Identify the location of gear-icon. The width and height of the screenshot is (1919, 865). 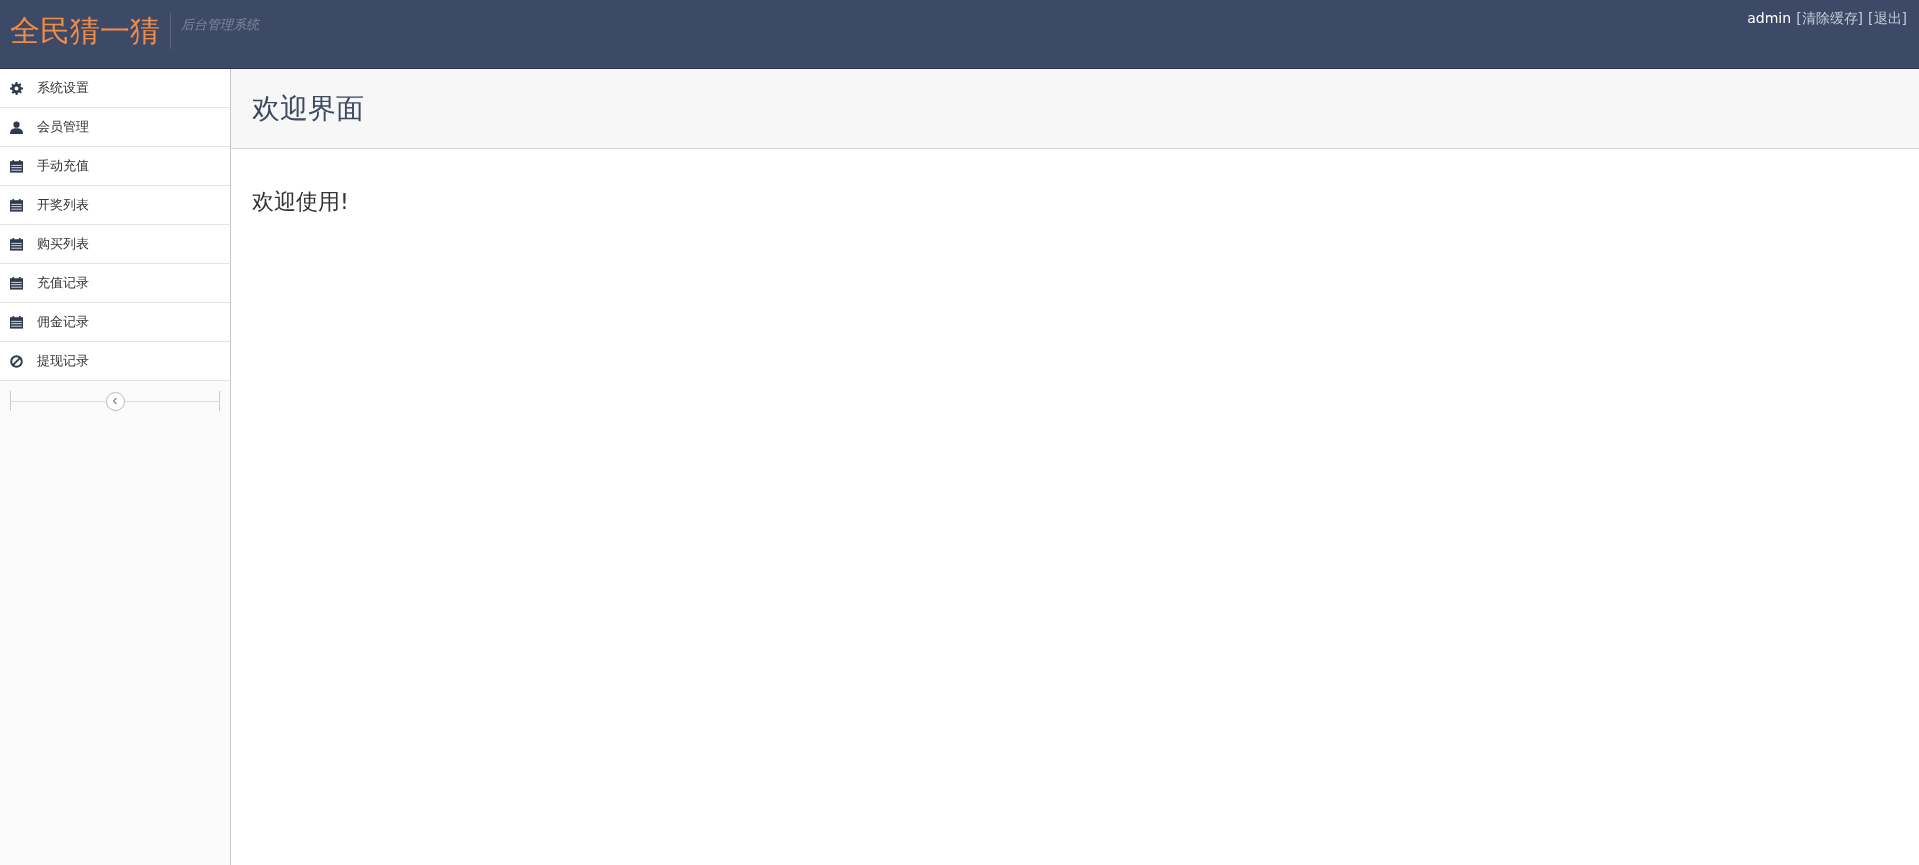
(16, 88).